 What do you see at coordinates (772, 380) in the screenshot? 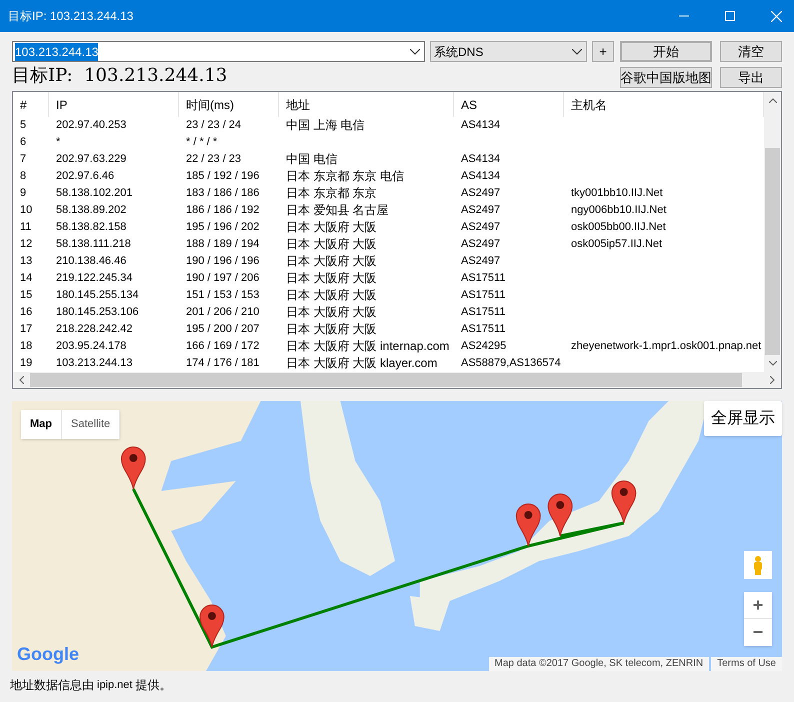
I see `scroll-right-icon` at bounding box center [772, 380].